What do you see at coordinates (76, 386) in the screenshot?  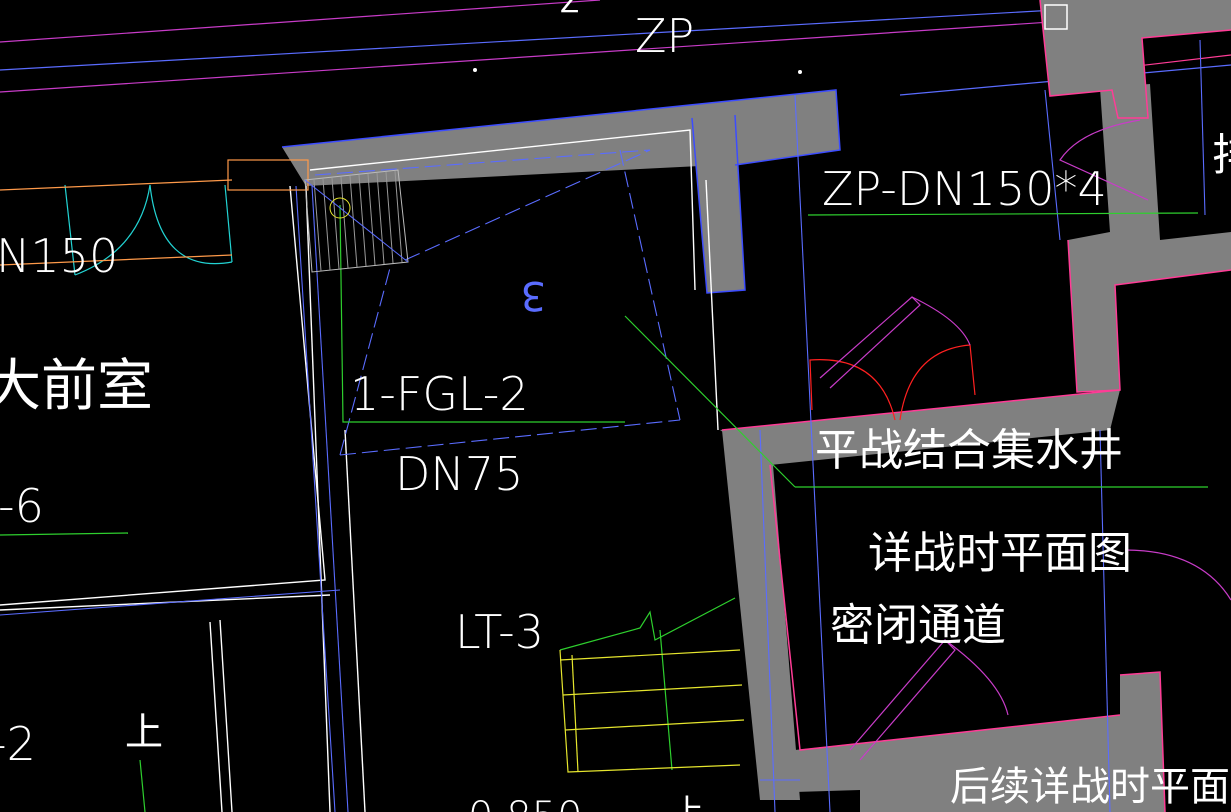 I see `label-front-room: 大前室` at bounding box center [76, 386].